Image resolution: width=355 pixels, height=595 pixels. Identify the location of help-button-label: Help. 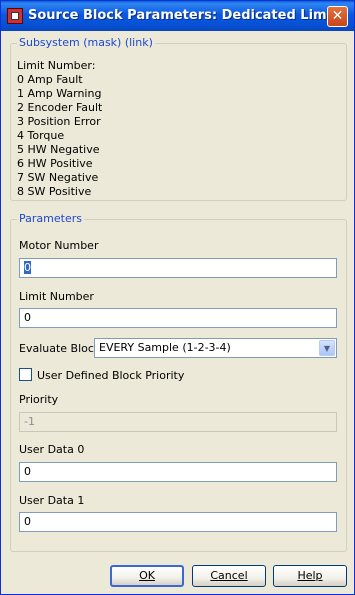
(310, 575).